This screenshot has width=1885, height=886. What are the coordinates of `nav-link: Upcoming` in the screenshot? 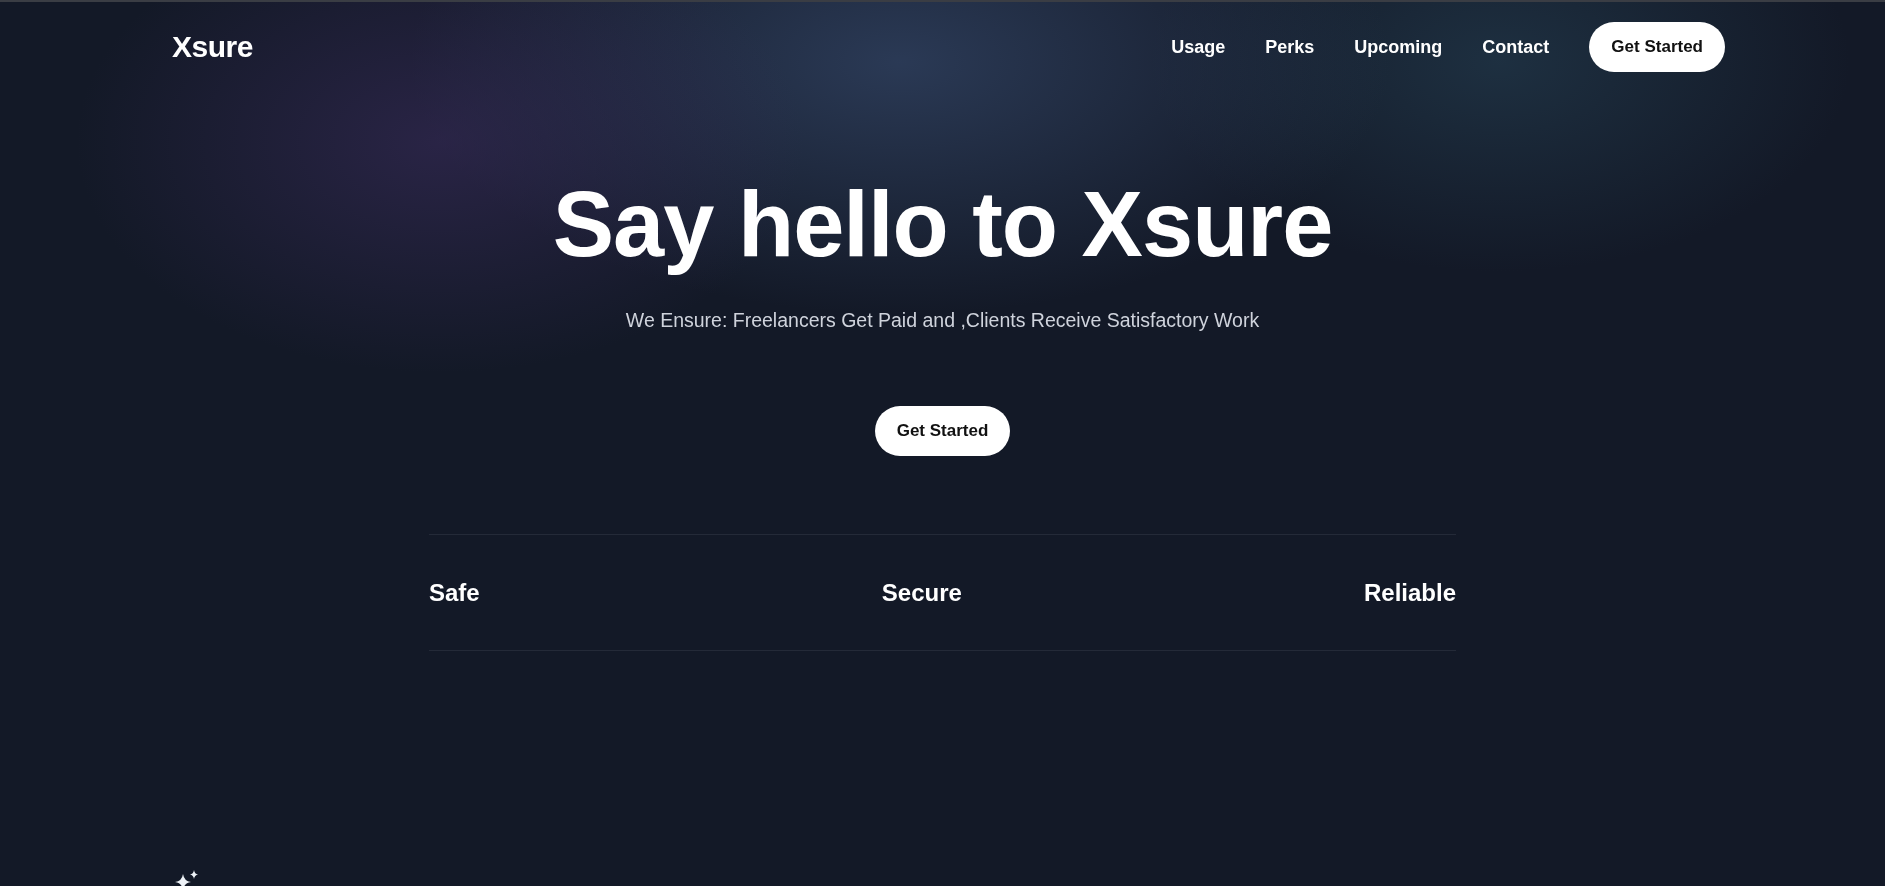 It's located at (1398, 47).